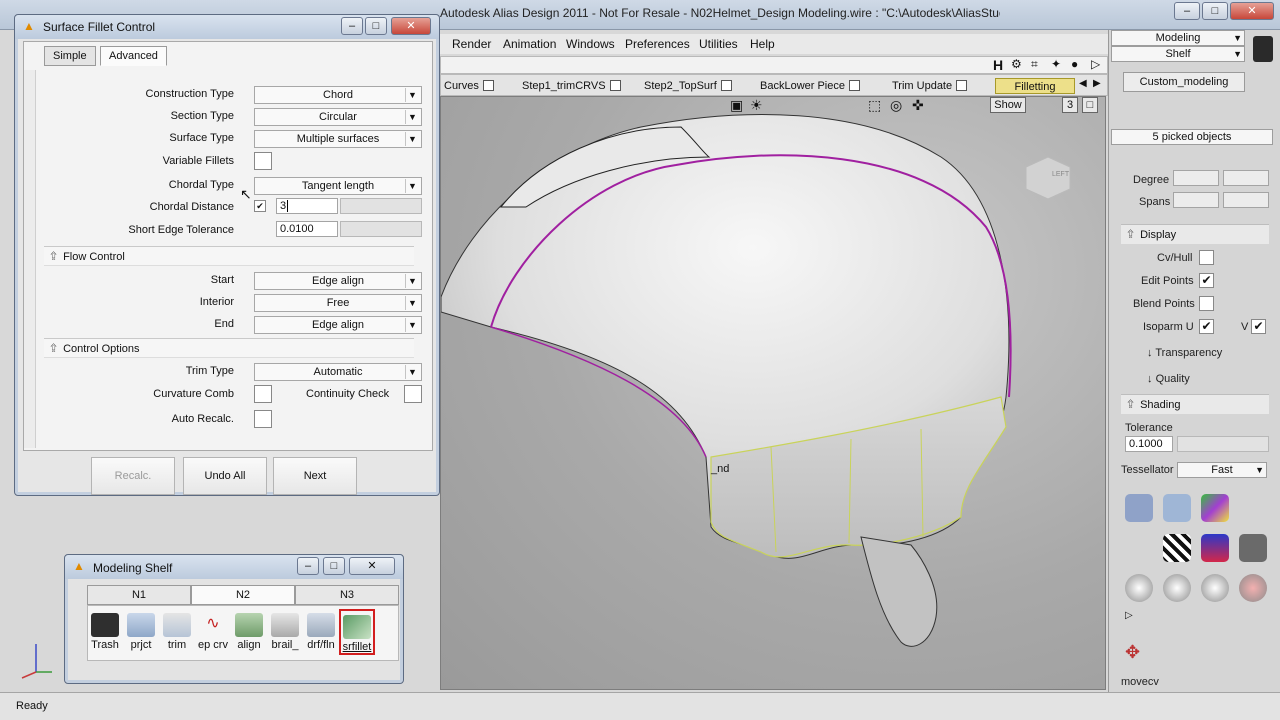 This screenshot has height=720, width=1280. I want to click on pan-icon: ✜, so click(918, 105).